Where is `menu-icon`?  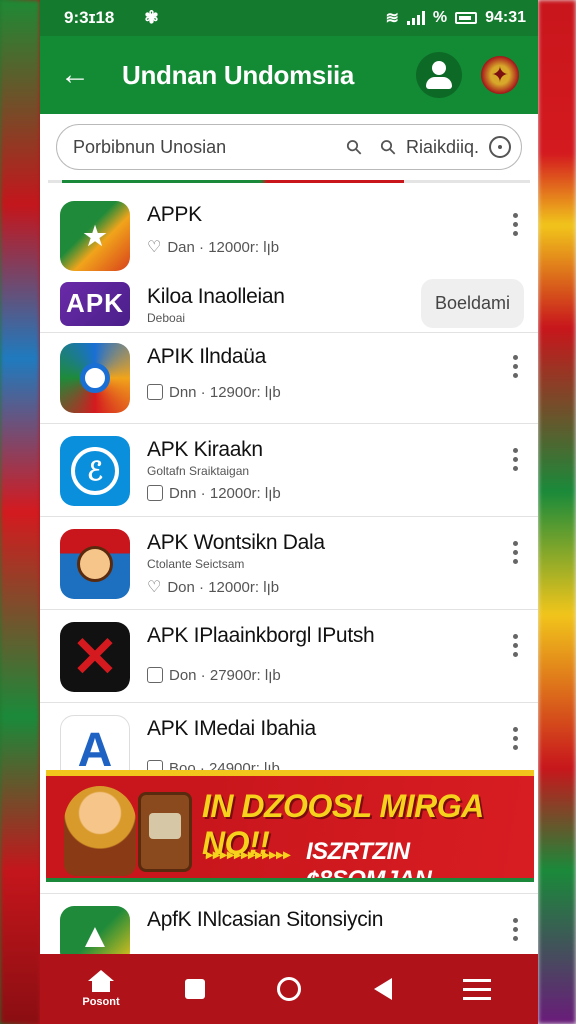
menu-icon is located at coordinates (477, 989).